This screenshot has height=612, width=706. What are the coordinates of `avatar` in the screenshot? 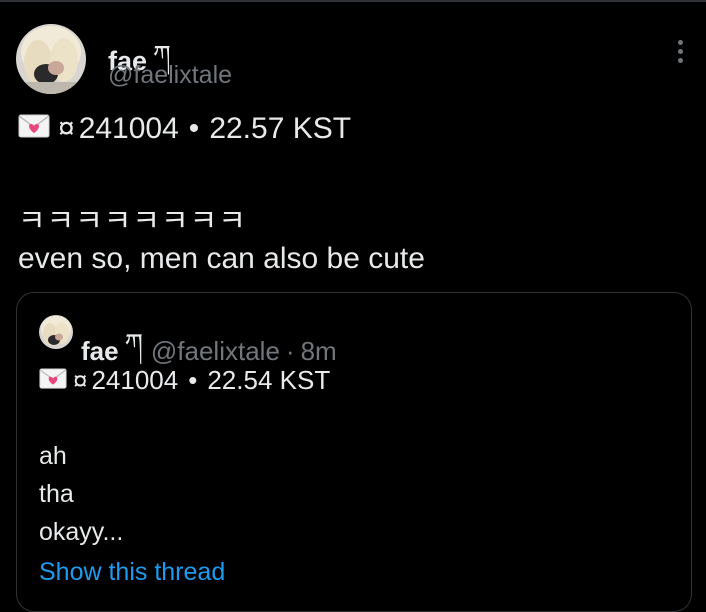 It's located at (51, 59).